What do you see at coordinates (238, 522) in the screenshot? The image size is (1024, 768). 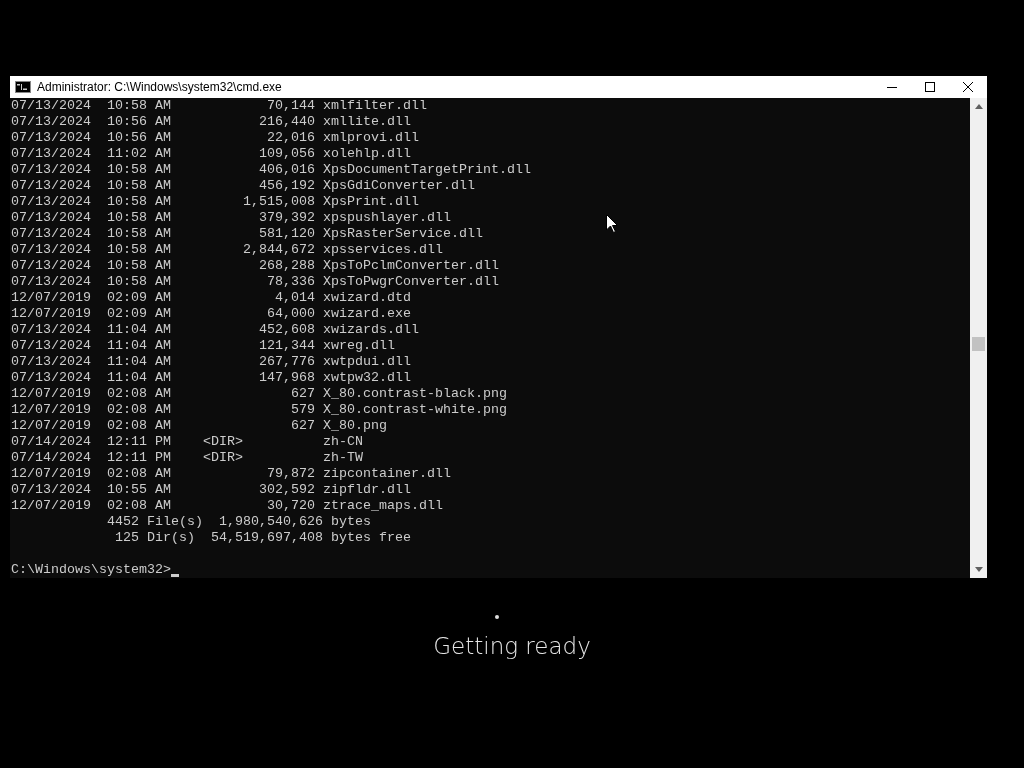 I see `summary-line: 4452 File(s) 1,980,540,626 bytes` at bounding box center [238, 522].